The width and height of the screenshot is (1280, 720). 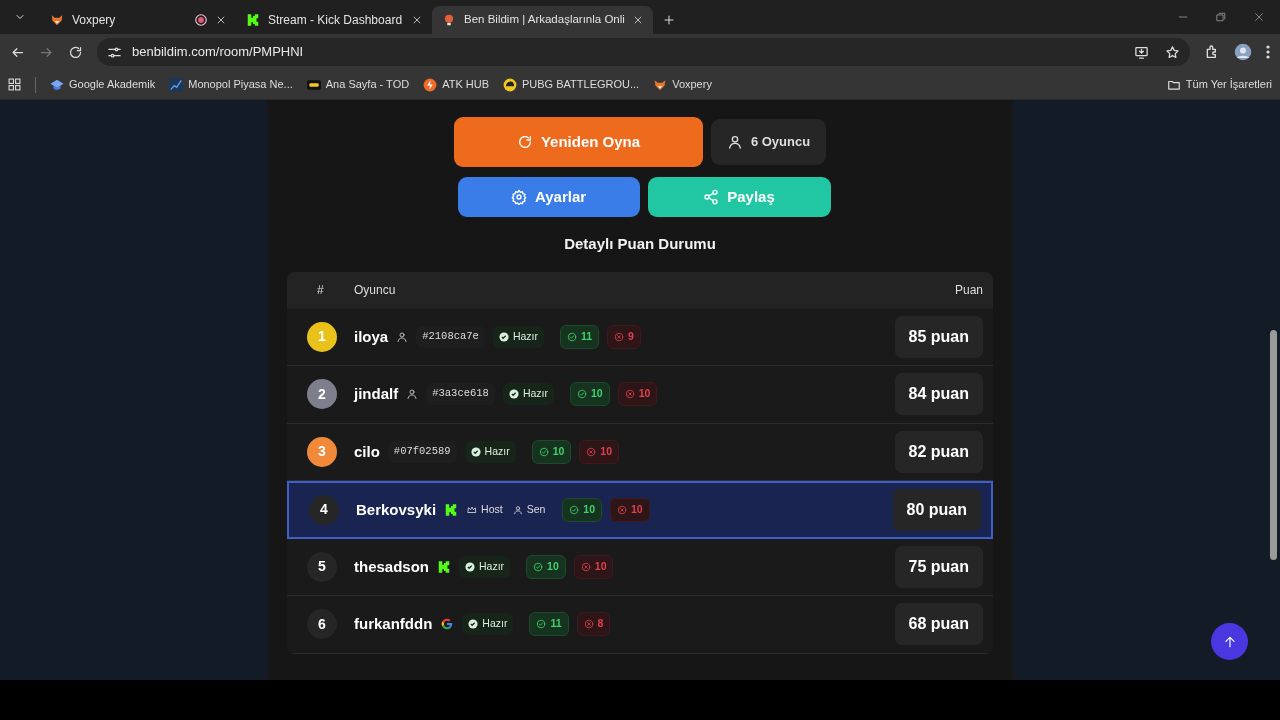 I want to click on player-name: iloya, so click(x=371, y=336).